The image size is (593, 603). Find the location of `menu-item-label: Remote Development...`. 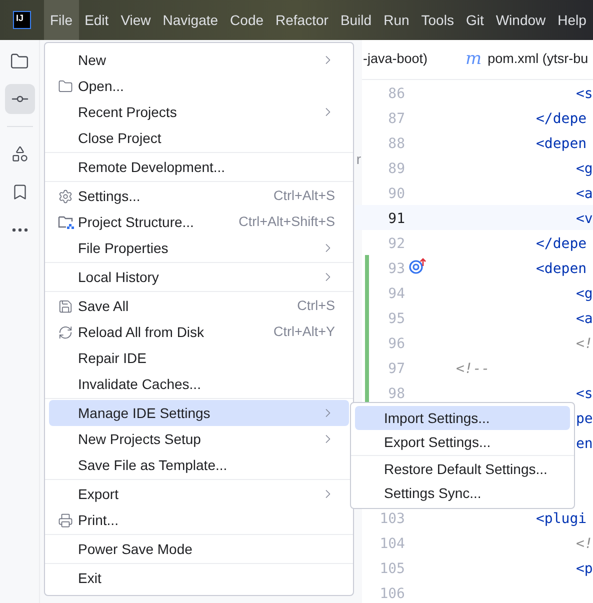

menu-item-label: Remote Development... is located at coordinates (152, 167).